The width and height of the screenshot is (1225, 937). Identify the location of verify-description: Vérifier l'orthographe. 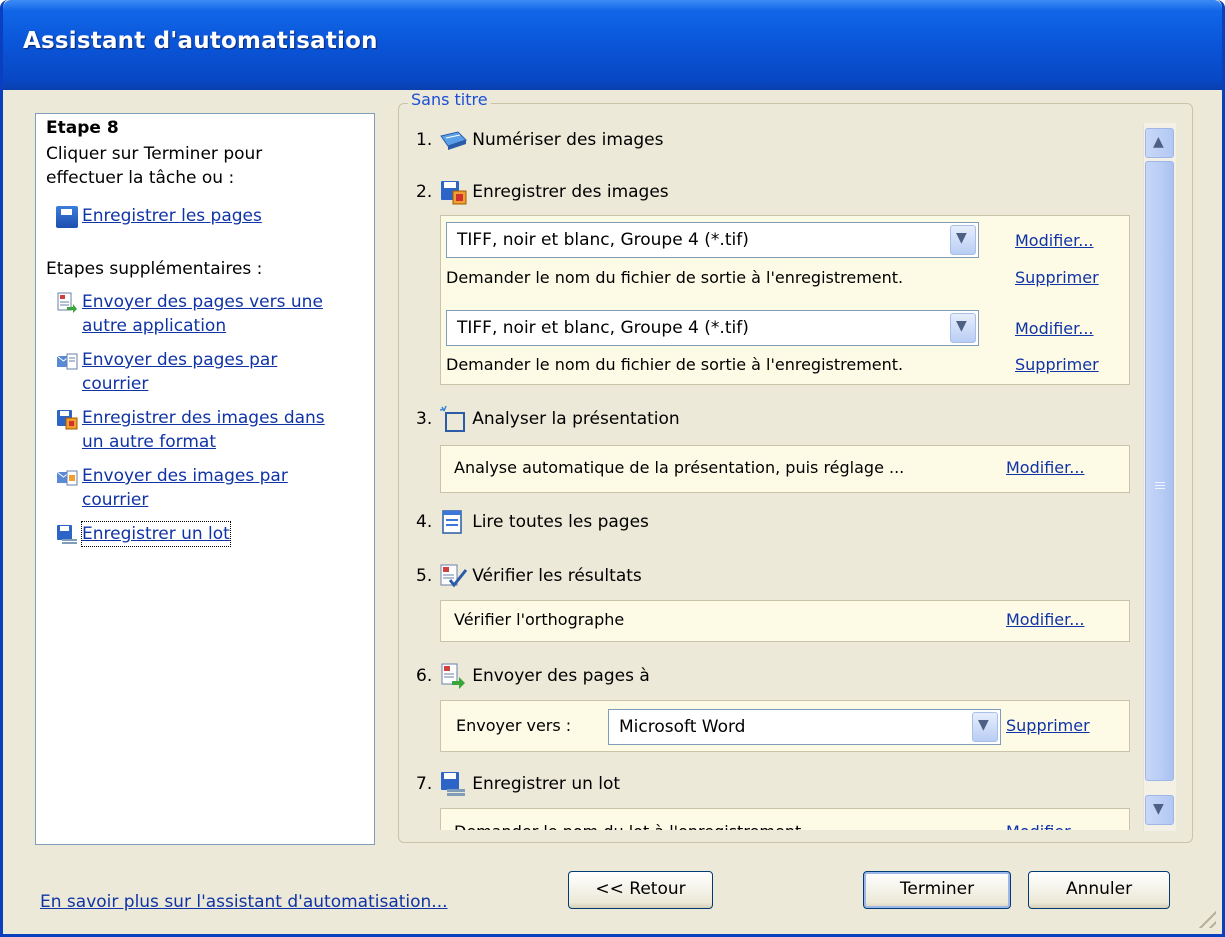
(539, 619).